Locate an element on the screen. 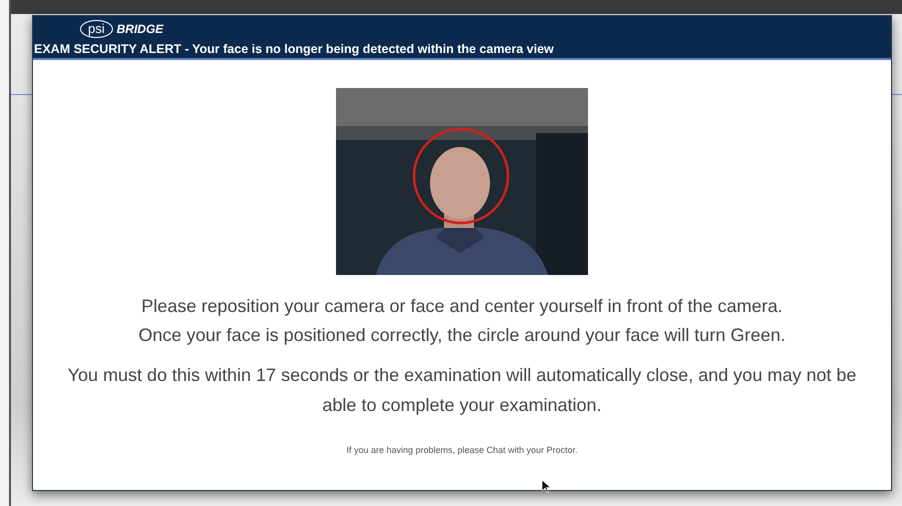 The image size is (902, 506). logo-name: BRIDGE is located at coordinates (140, 29).